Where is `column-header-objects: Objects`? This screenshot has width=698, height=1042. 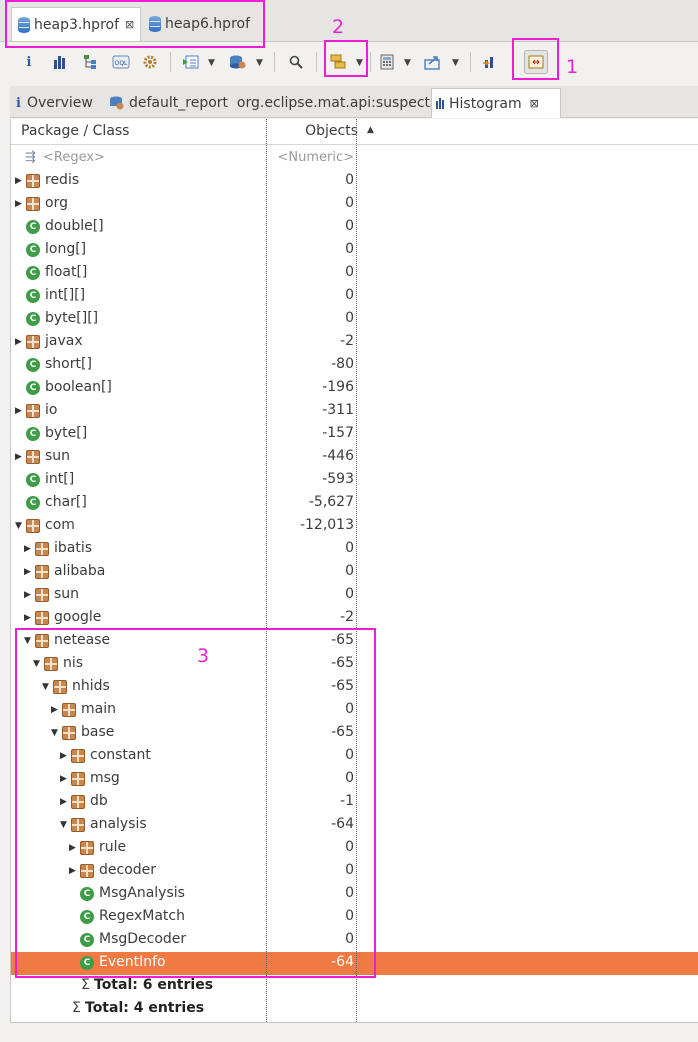
column-header-objects: Objects is located at coordinates (331, 131).